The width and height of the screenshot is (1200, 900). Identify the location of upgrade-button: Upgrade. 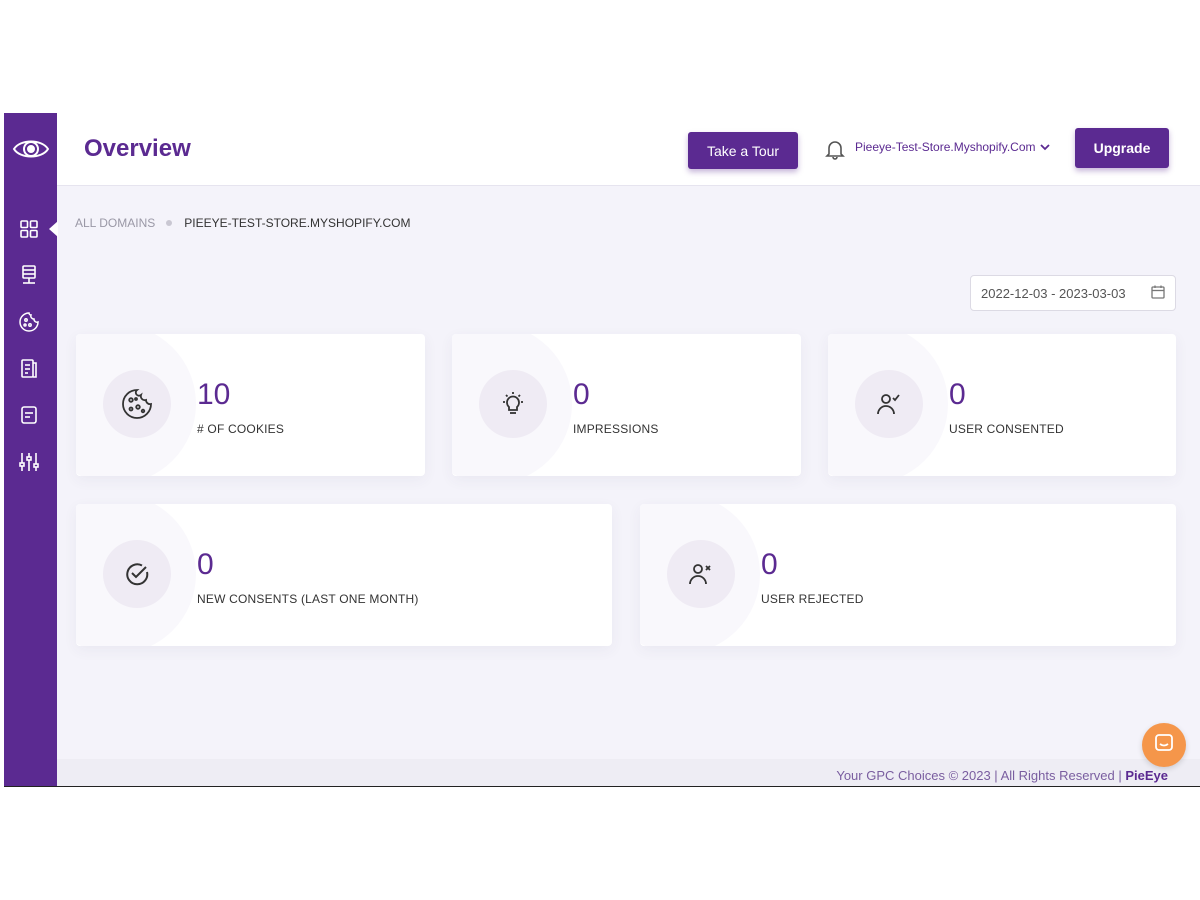
(1122, 148).